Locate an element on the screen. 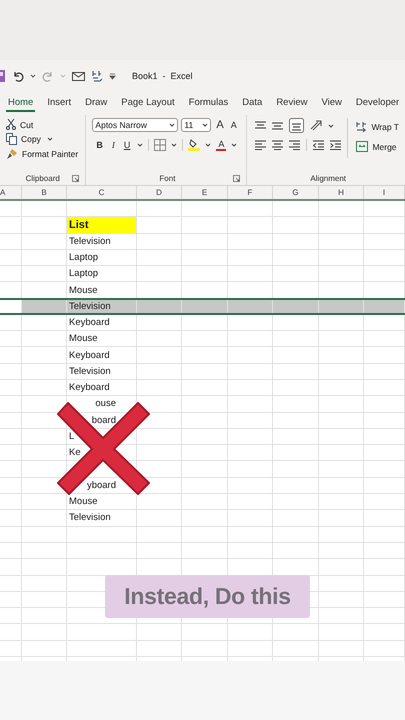 This screenshot has width=405, height=720. align-top-icon is located at coordinates (260, 125).